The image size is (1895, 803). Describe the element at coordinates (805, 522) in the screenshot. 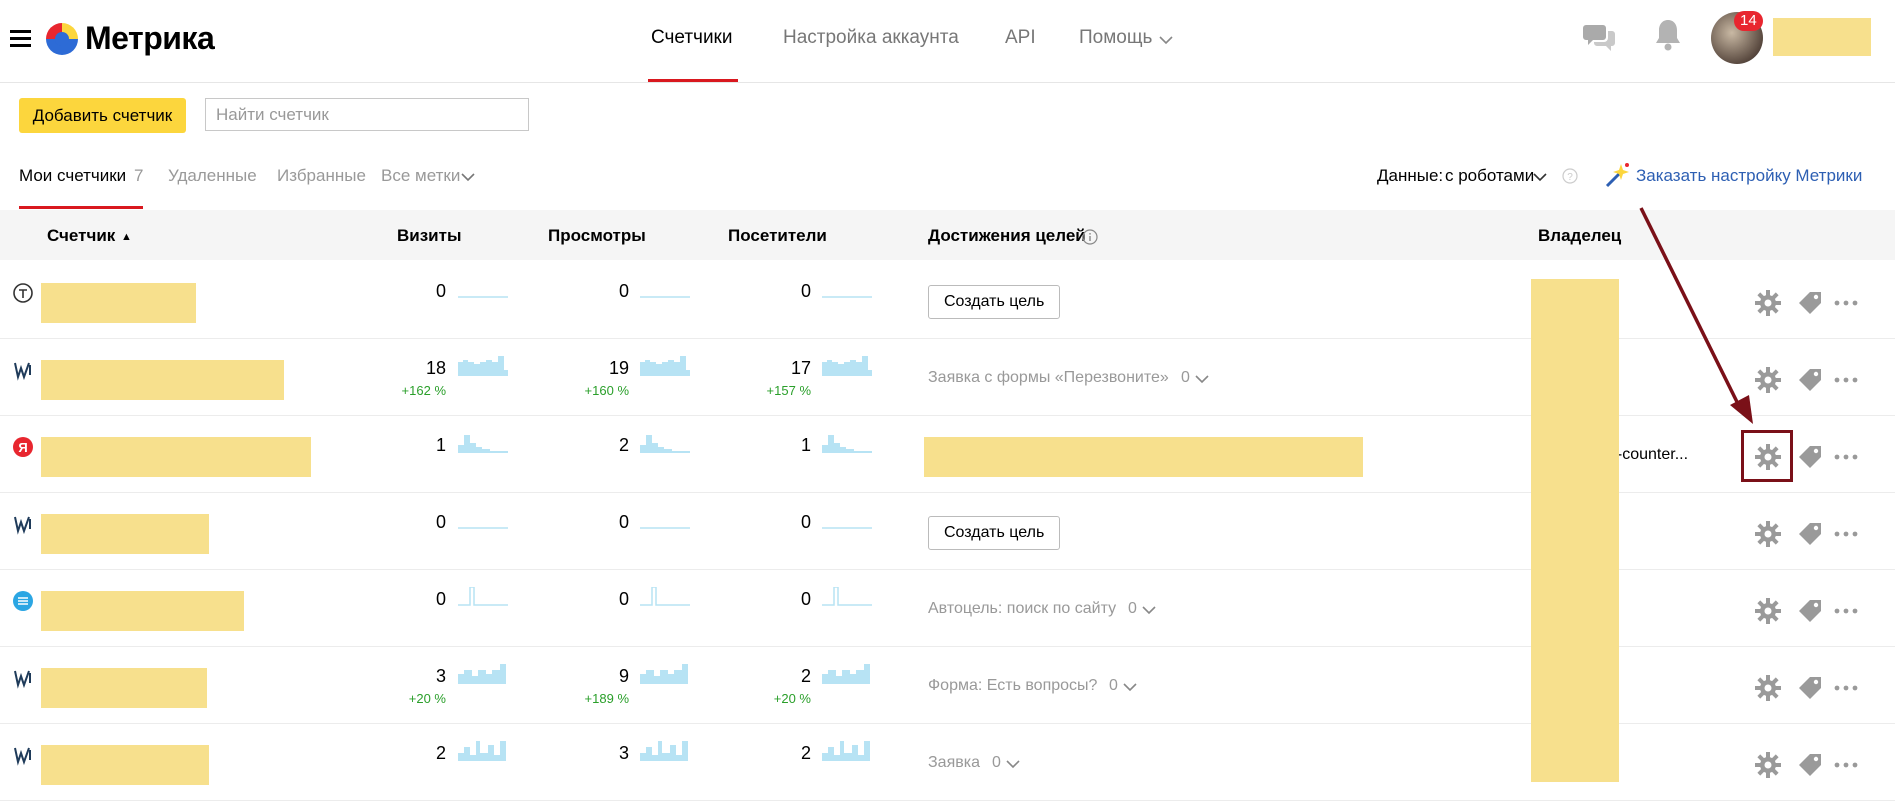

I see `visitors-value: 0` at that location.